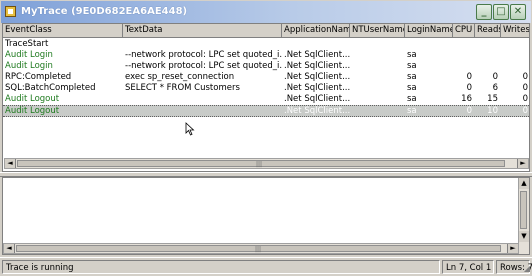  What do you see at coordinates (202, 30) in the screenshot?
I see `column-header-textdata: TextData` at bounding box center [202, 30].